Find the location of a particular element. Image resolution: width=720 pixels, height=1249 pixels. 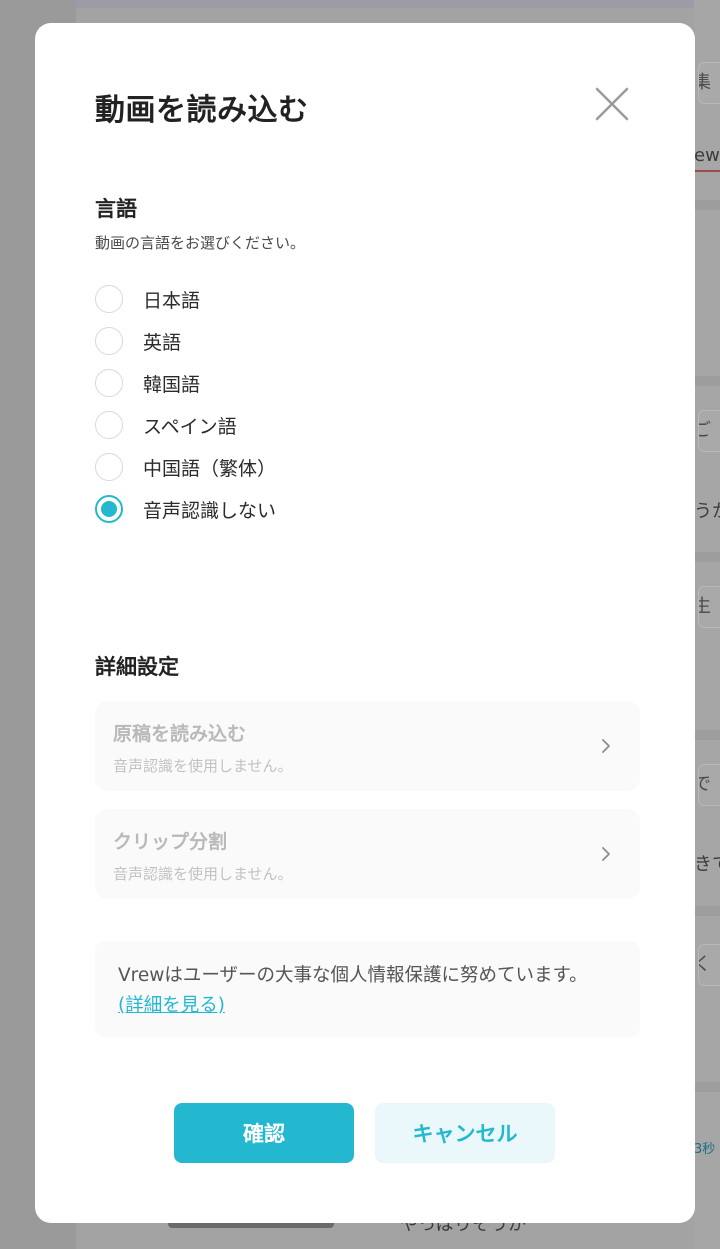

background-duration: 3秒 is located at coordinates (705, 1149).